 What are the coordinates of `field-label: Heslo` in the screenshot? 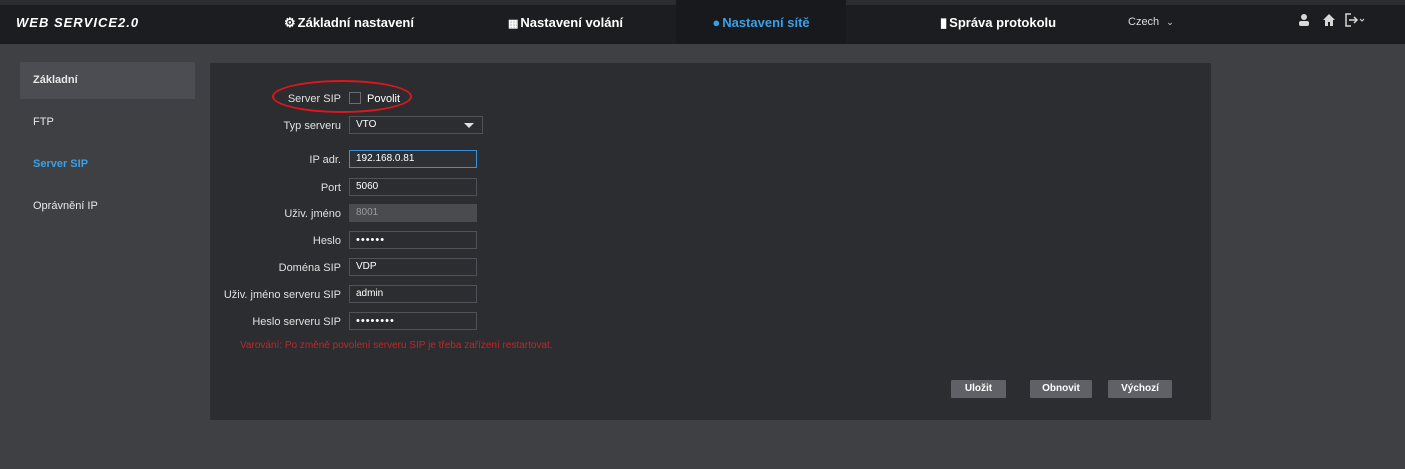 It's located at (326, 241).